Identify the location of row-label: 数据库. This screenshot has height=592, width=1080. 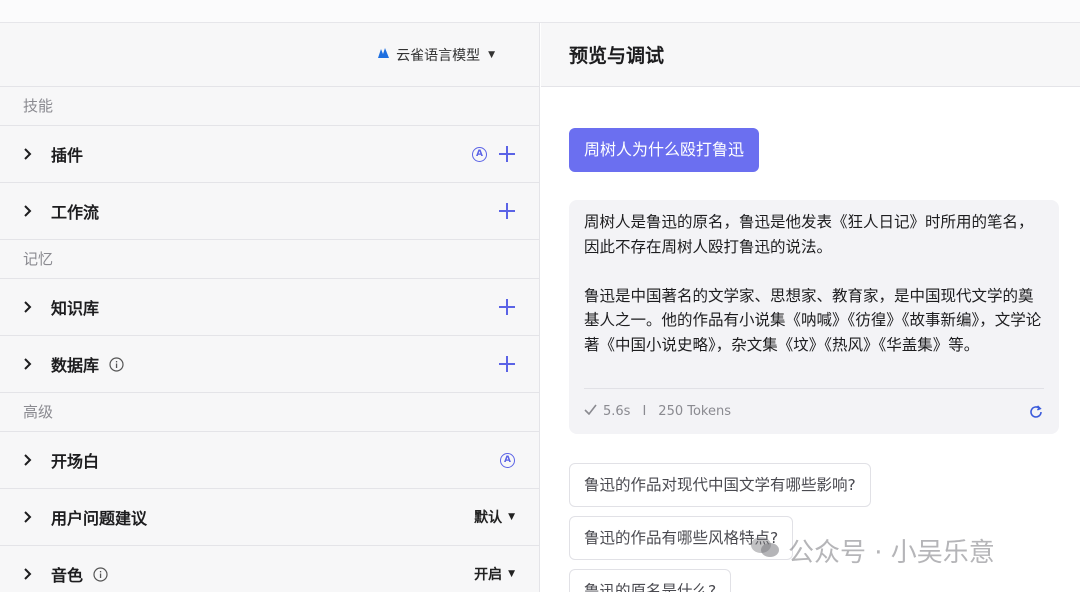
(75, 365).